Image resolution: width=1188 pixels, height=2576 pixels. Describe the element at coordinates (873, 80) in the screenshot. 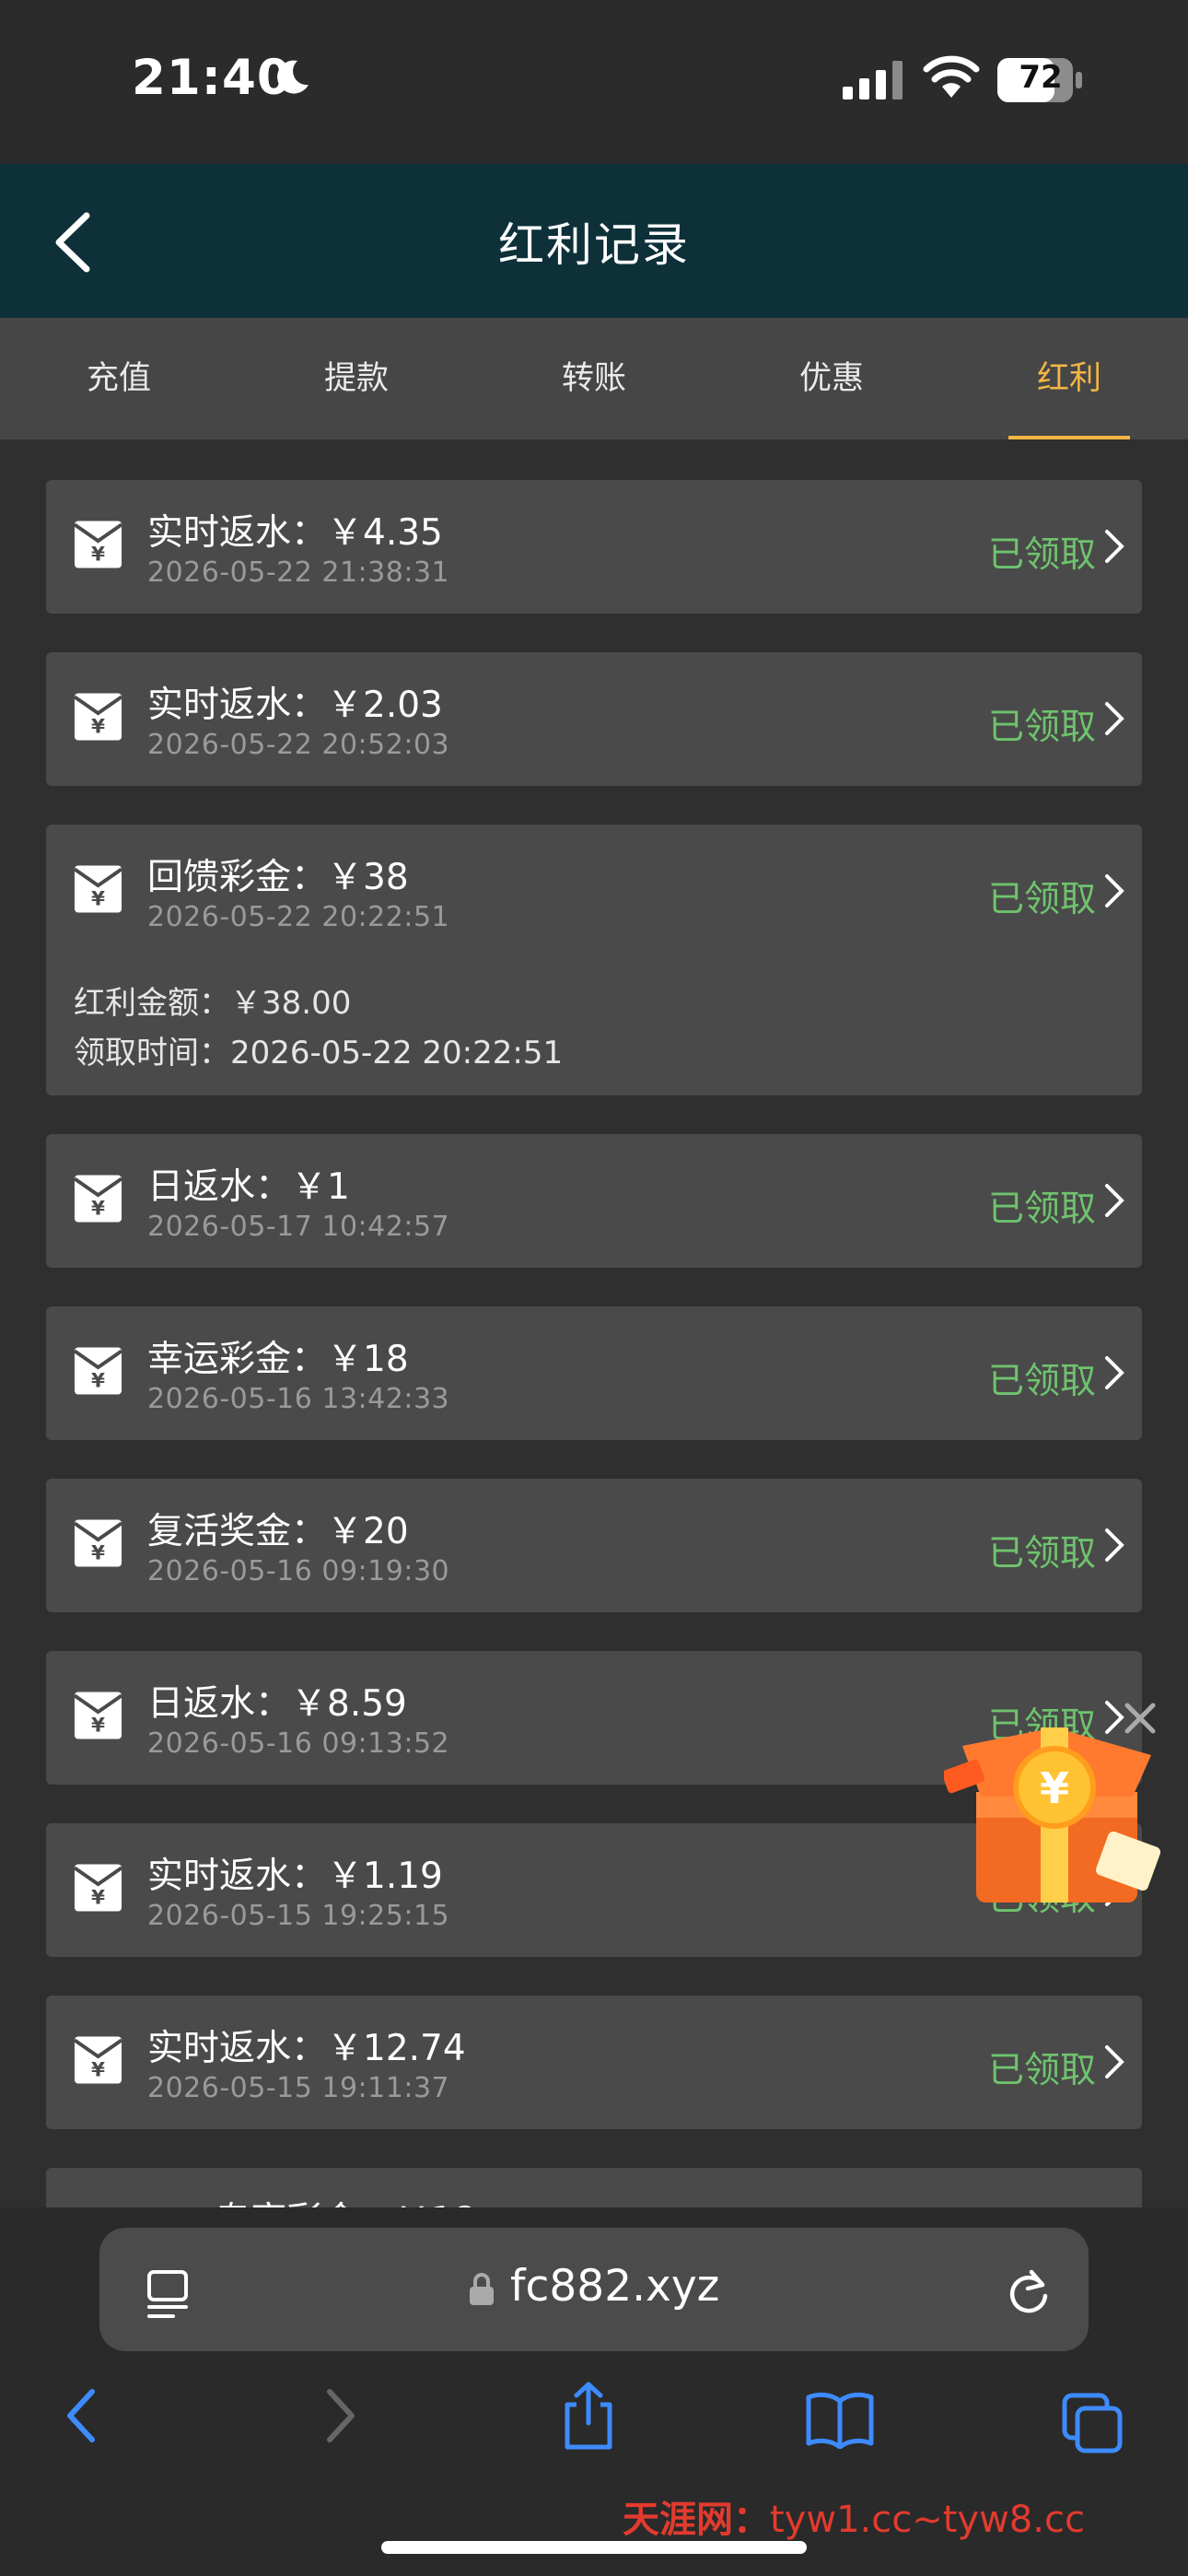

I see `cellular-signal-icon` at that location.